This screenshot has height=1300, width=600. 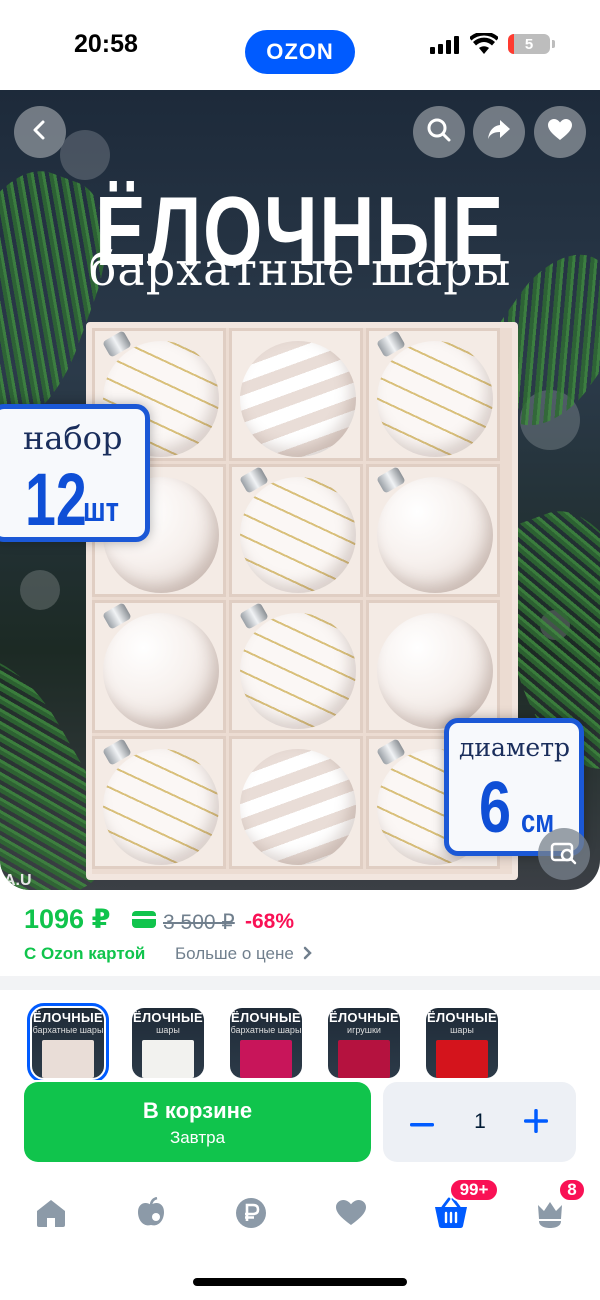 I want to click on plus-icon, so click(x=536, y=1123).